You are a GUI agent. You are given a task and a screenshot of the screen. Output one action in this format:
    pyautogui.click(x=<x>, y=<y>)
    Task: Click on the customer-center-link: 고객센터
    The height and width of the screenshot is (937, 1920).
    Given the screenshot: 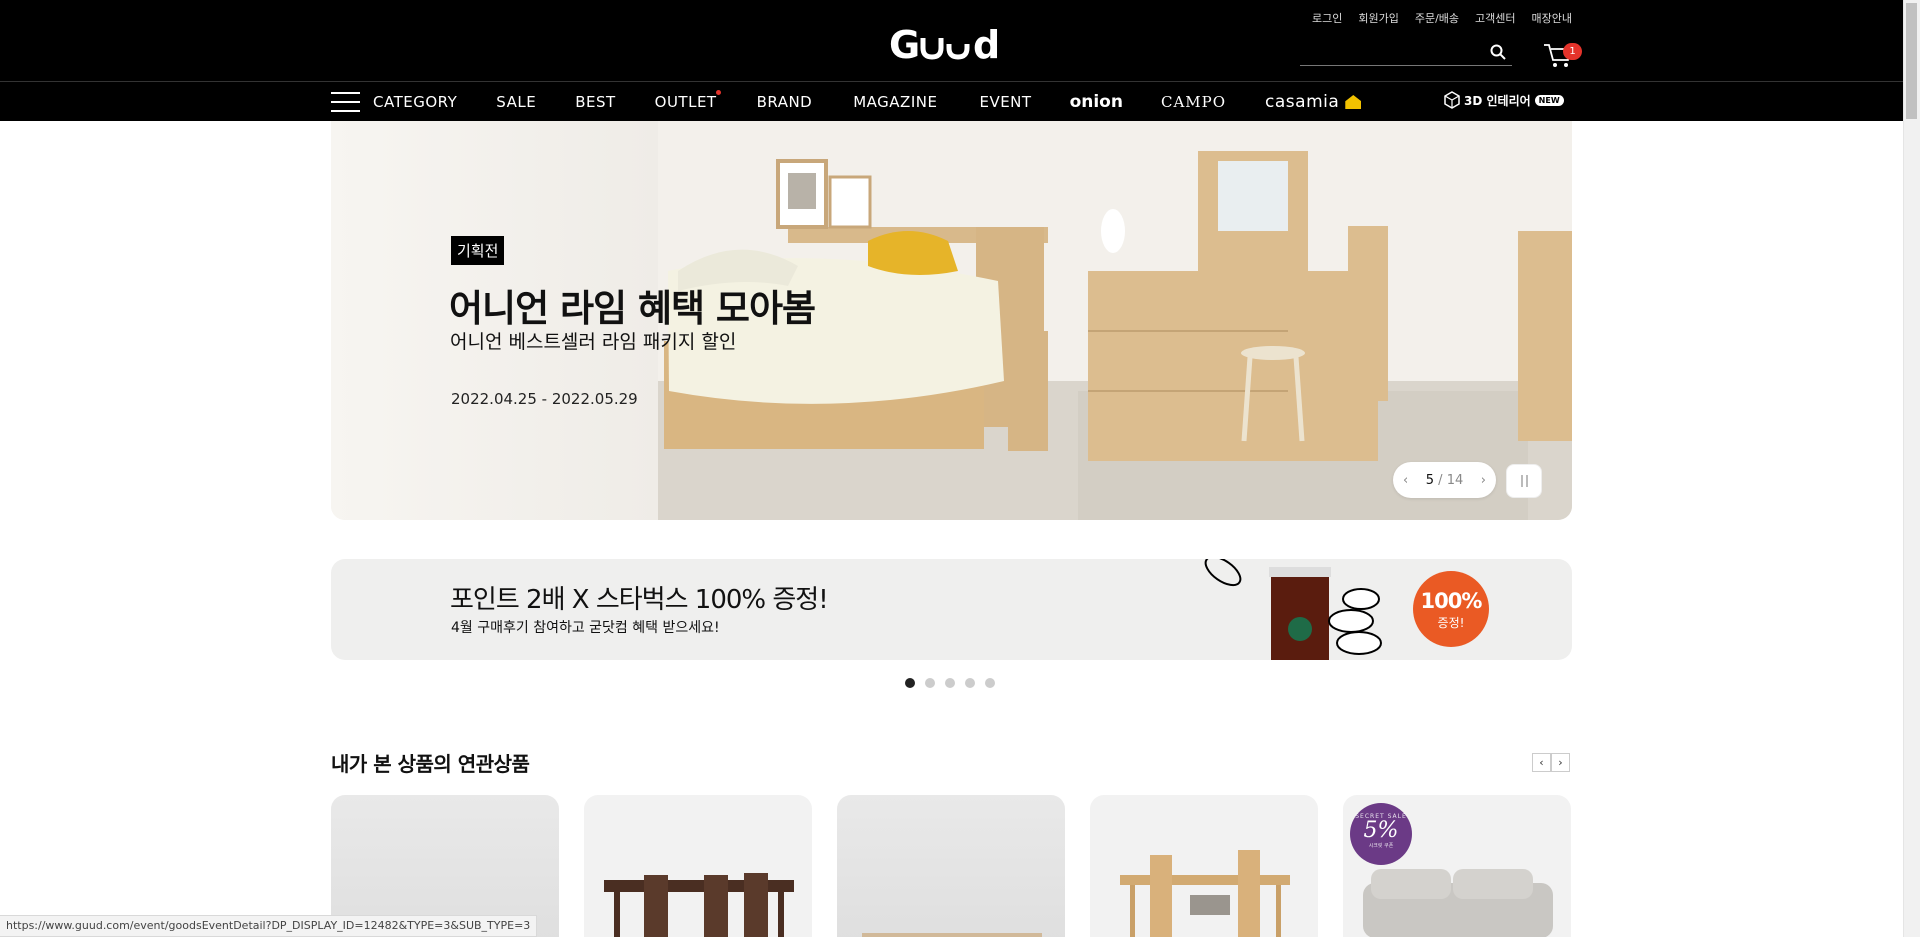 What is the action you would take?
    pyautogui.click(x=1495, y=18)
    